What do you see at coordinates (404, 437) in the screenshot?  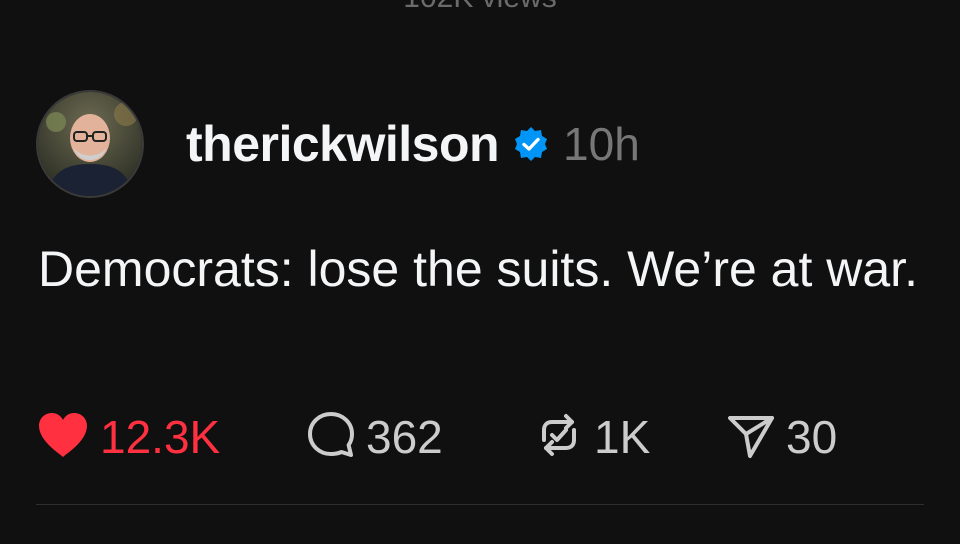 I see `reply-count: 362` at bounding box center [404, 437].